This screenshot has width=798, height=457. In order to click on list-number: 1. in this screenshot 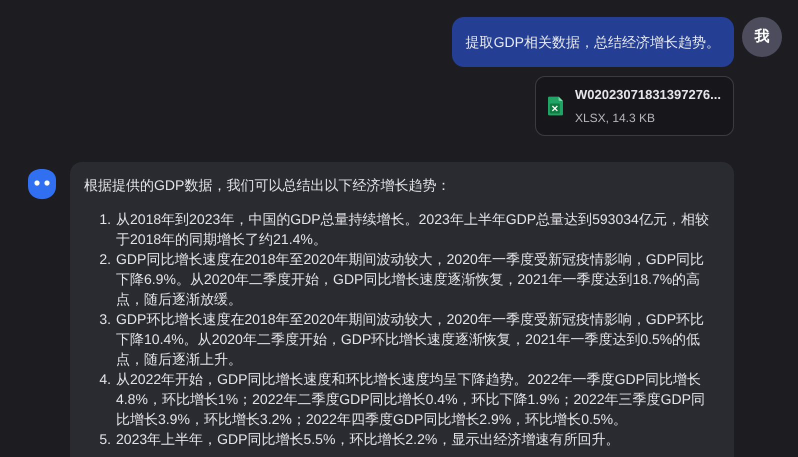, I will do `click(104, 219)`.